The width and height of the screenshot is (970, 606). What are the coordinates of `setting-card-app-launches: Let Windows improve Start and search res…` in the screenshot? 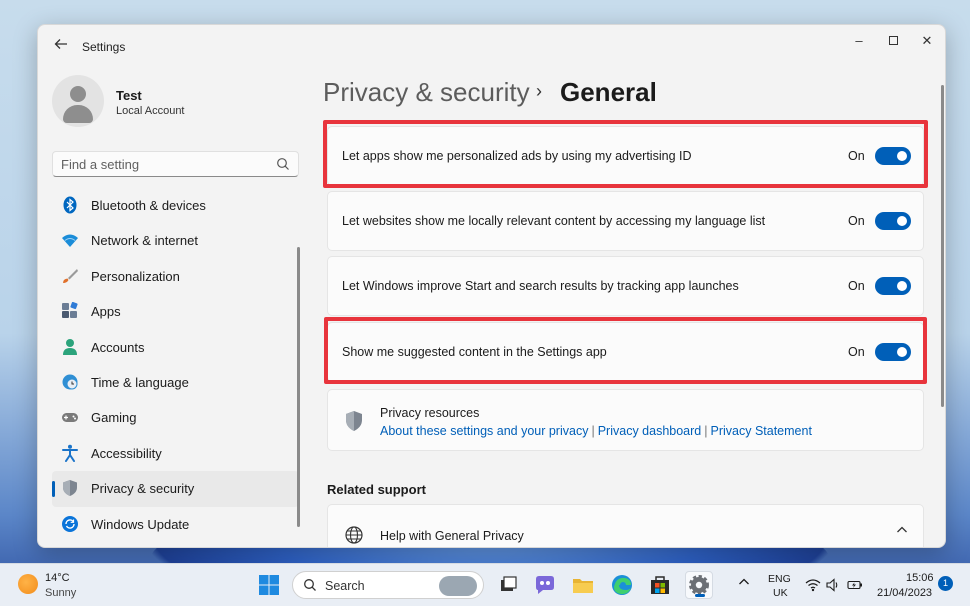 It's located at (625, 286).